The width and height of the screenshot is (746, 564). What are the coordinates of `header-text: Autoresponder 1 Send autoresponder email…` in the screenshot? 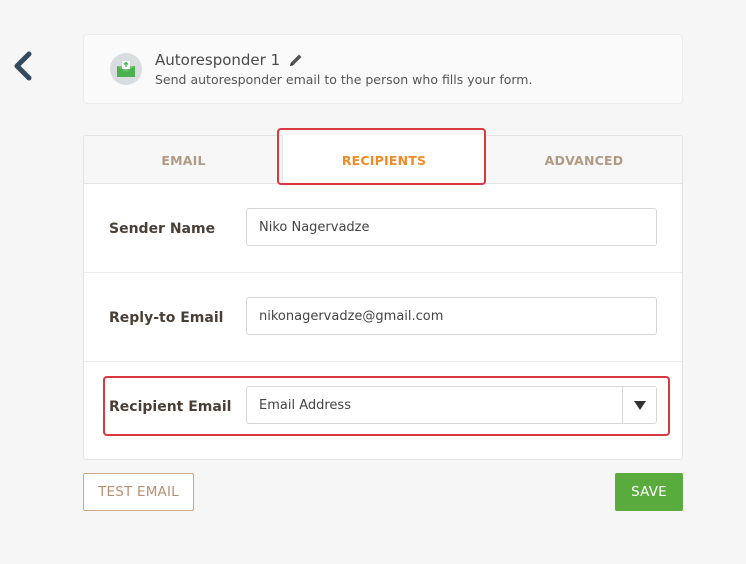 It's located at (343, 69).